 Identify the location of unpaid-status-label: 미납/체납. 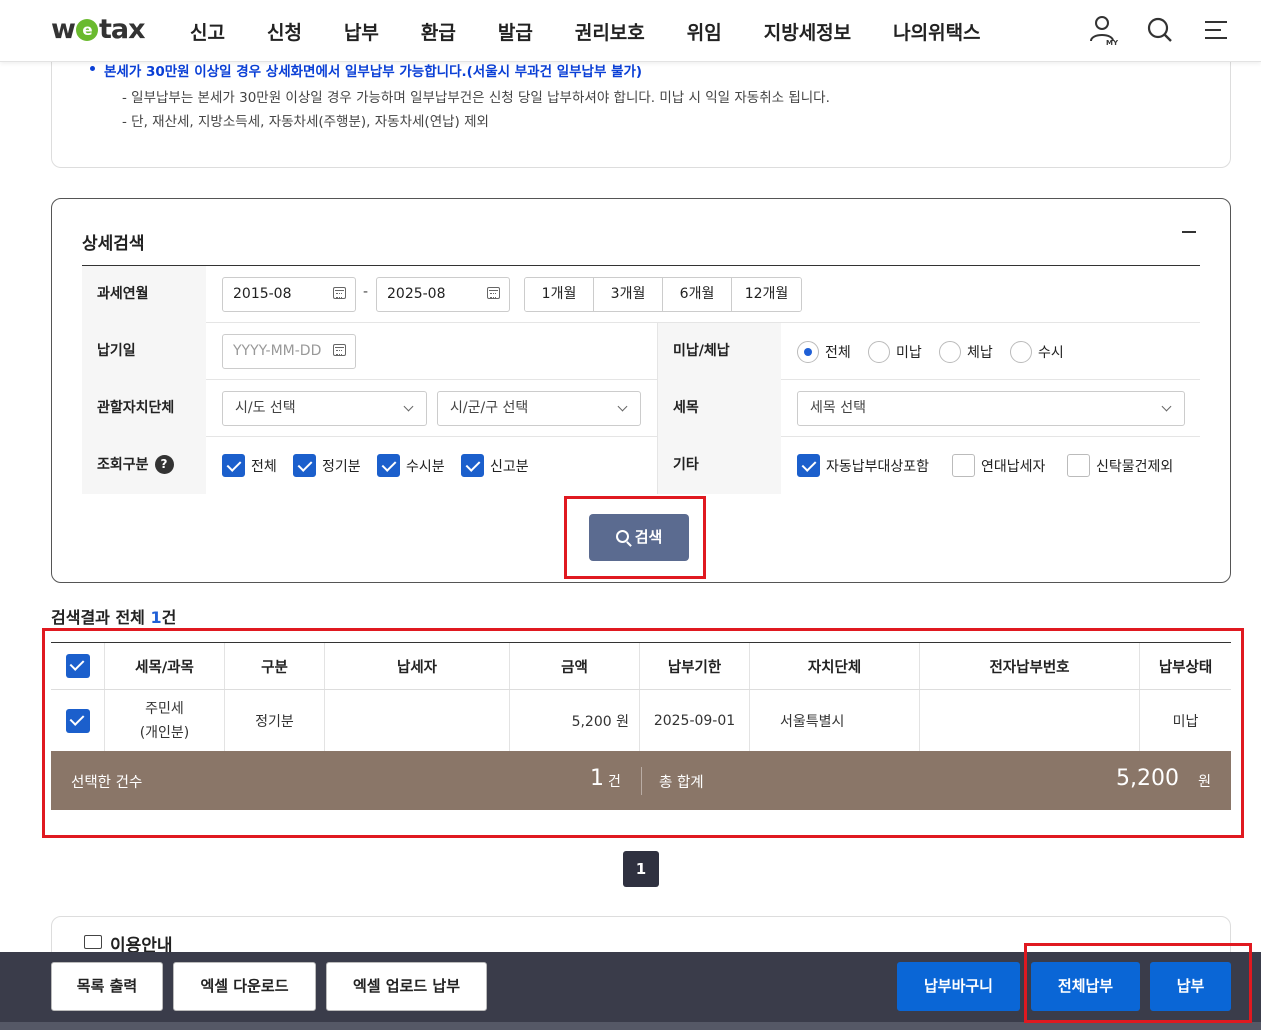
(719, 351).